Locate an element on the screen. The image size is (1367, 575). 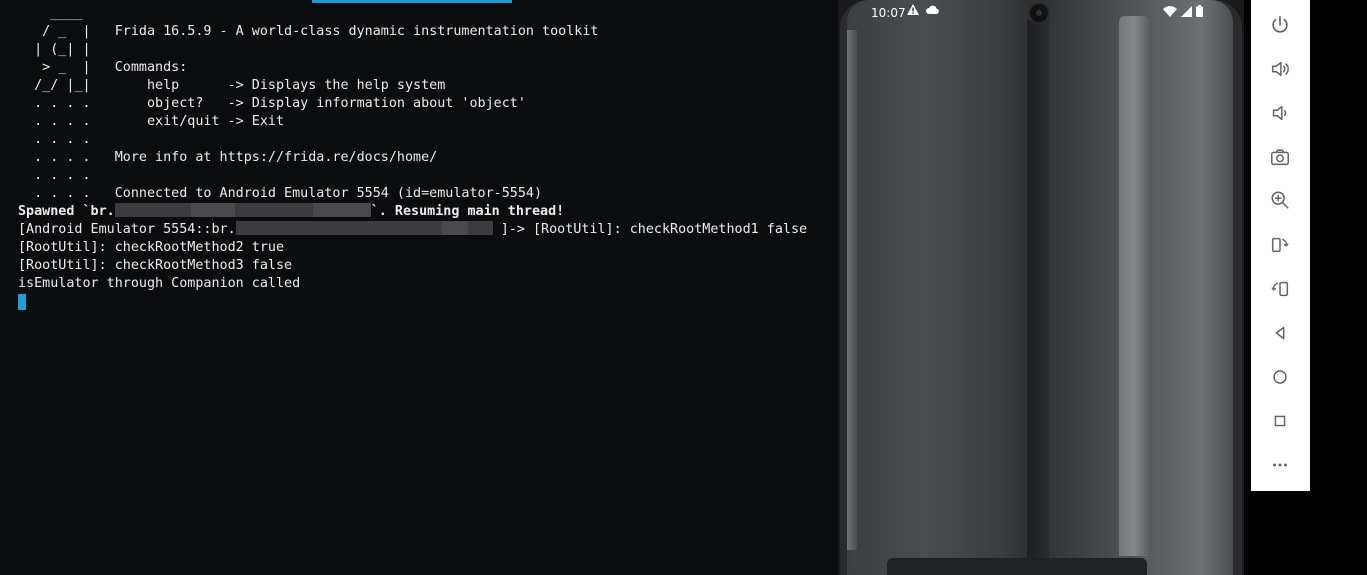
square-icon is located at coordinates (1280, 421).